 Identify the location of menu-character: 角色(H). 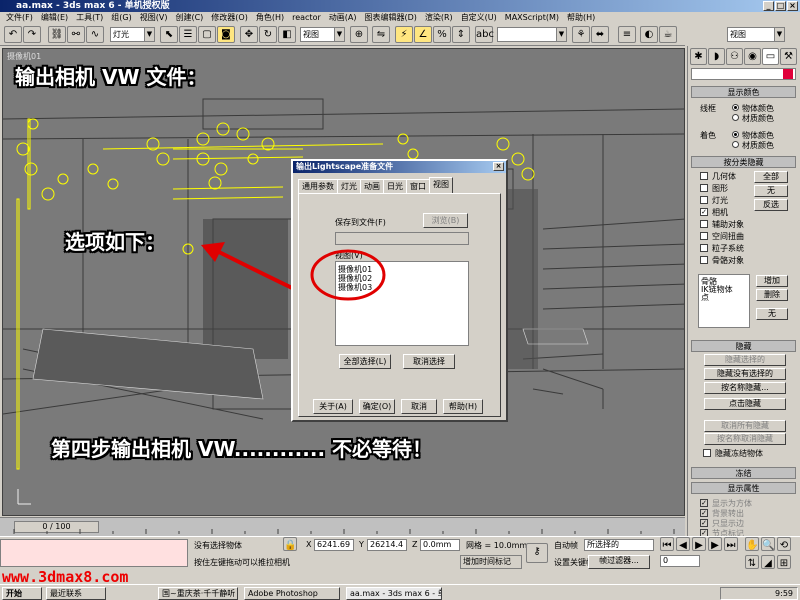
(270, 18).